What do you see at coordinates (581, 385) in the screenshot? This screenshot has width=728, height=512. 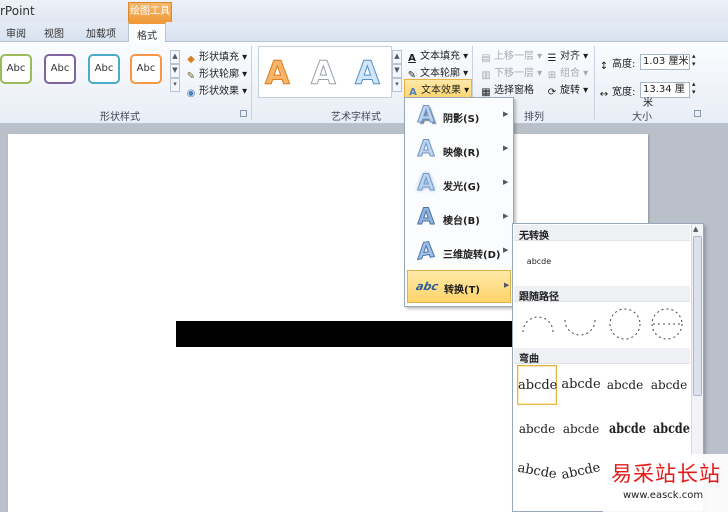 I see `warp-option-stop: abcde` at bounding box center [581, 385].